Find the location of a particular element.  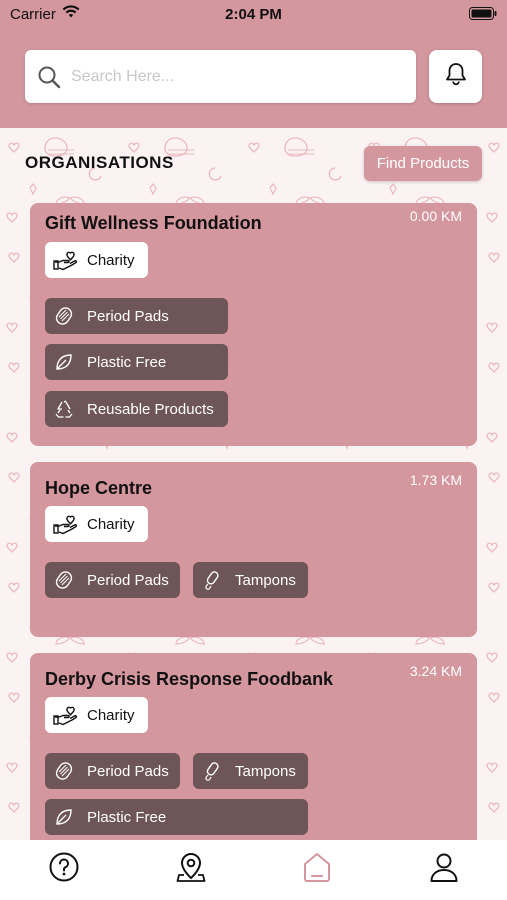

org-name: Derby Crisis Response Foodbank is located at coordinates (189, 679).